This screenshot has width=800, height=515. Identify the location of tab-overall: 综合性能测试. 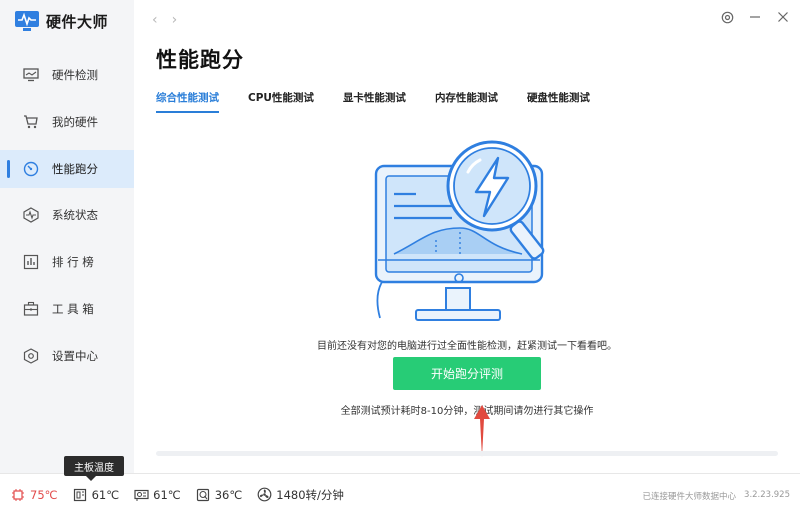
(187, 101).